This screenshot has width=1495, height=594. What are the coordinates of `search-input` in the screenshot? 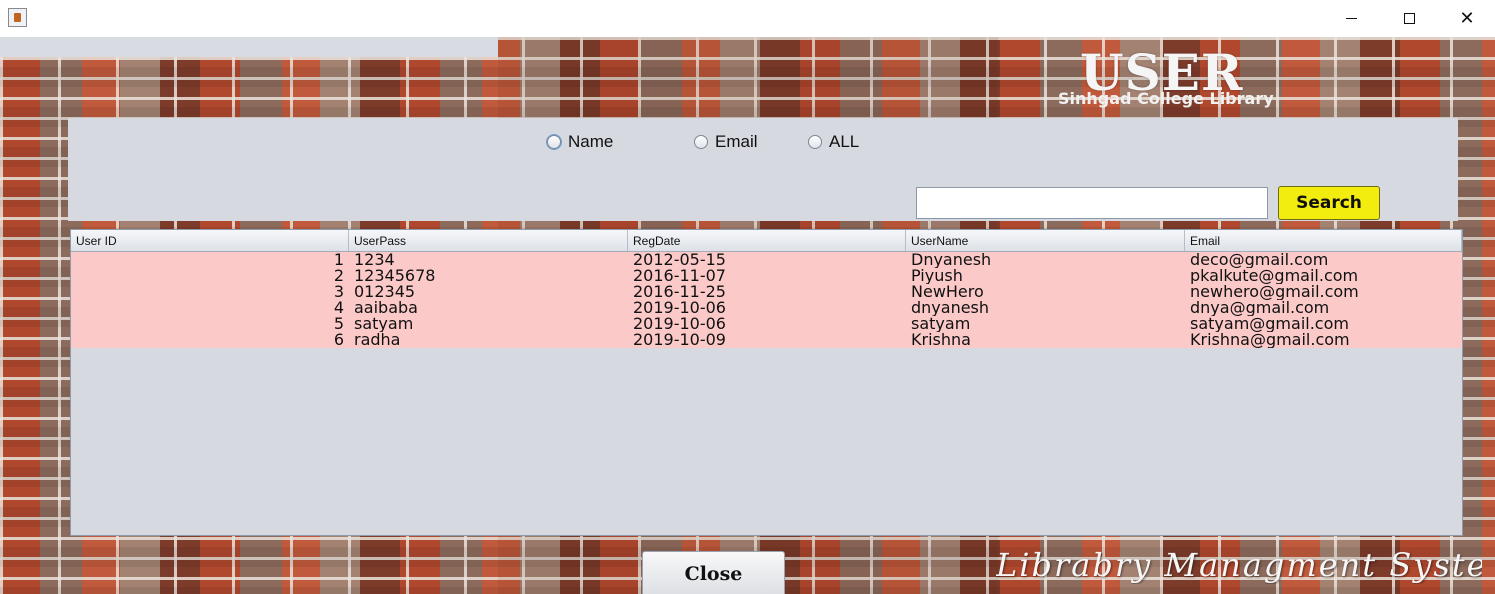 It's located at (1092, 203).